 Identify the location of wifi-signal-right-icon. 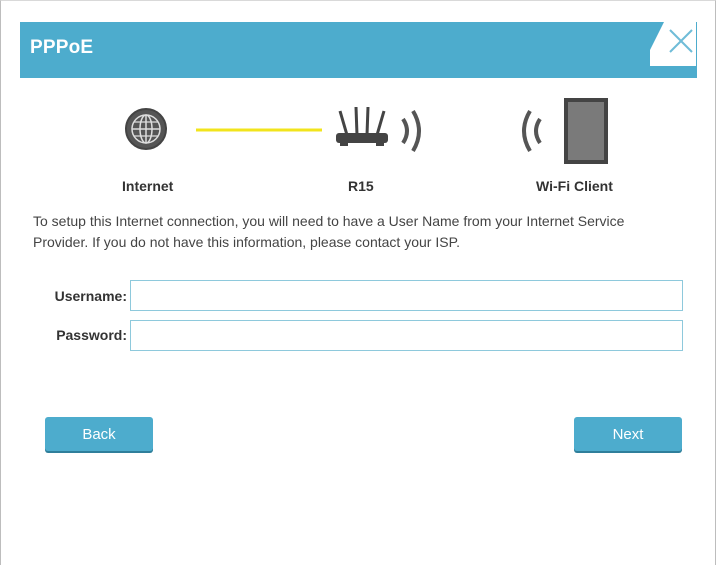
(411, 131).